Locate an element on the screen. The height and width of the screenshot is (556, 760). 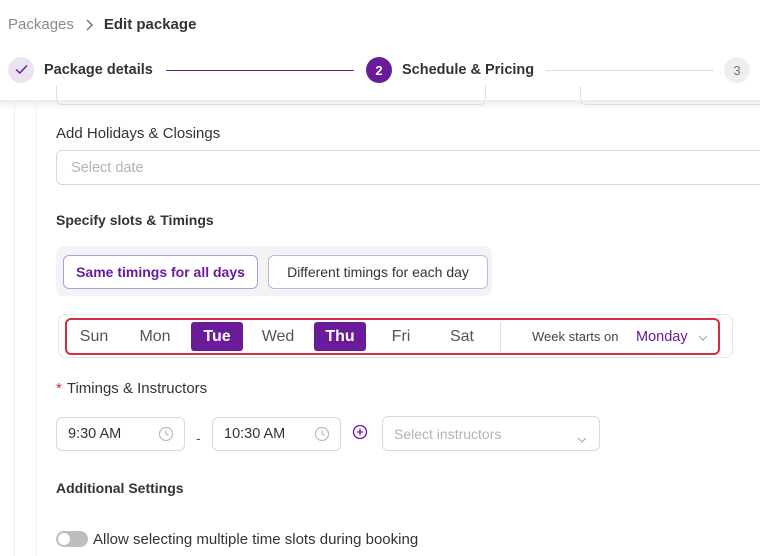
add-time-slot-button is located at coordinates (360, 434).